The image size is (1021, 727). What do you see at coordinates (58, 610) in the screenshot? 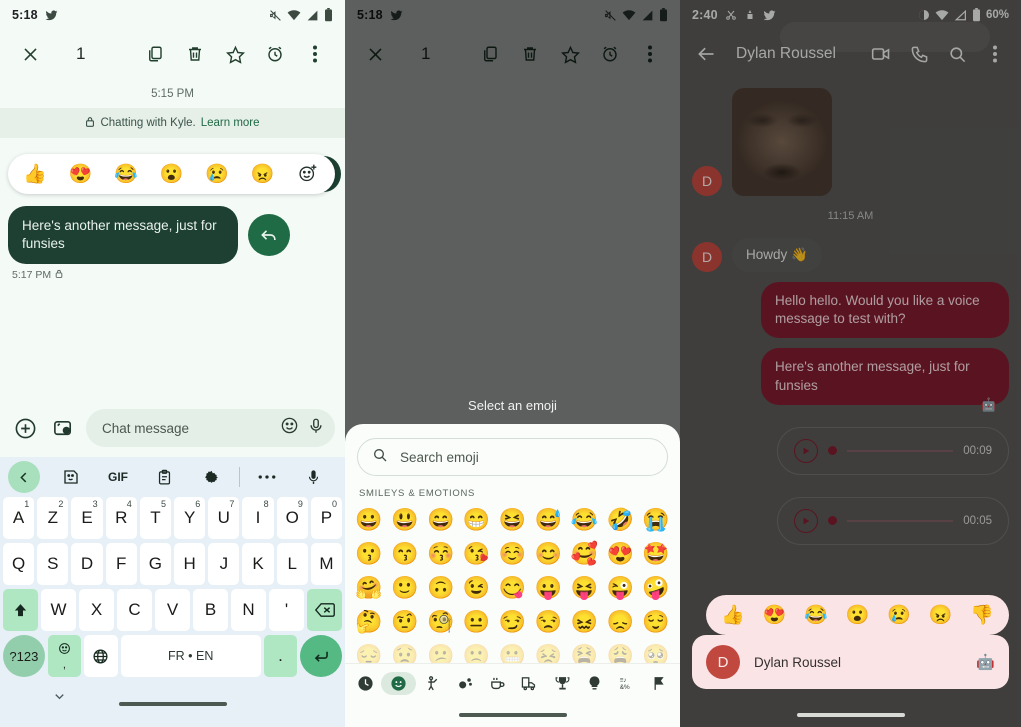
I see `key-w: W` at bounding box center [58, 610].